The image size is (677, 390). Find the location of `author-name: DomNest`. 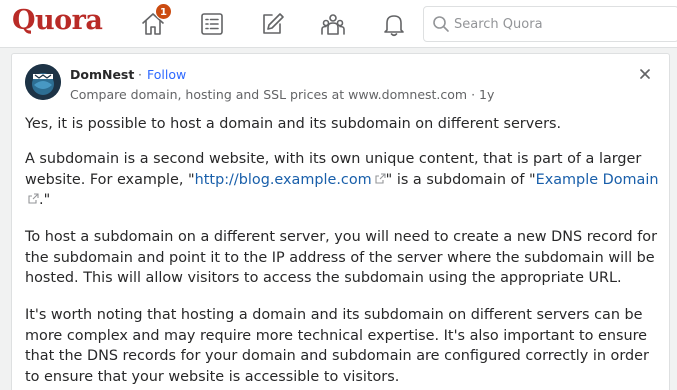

author-name: DomNest is located at coordinates (102, 74).